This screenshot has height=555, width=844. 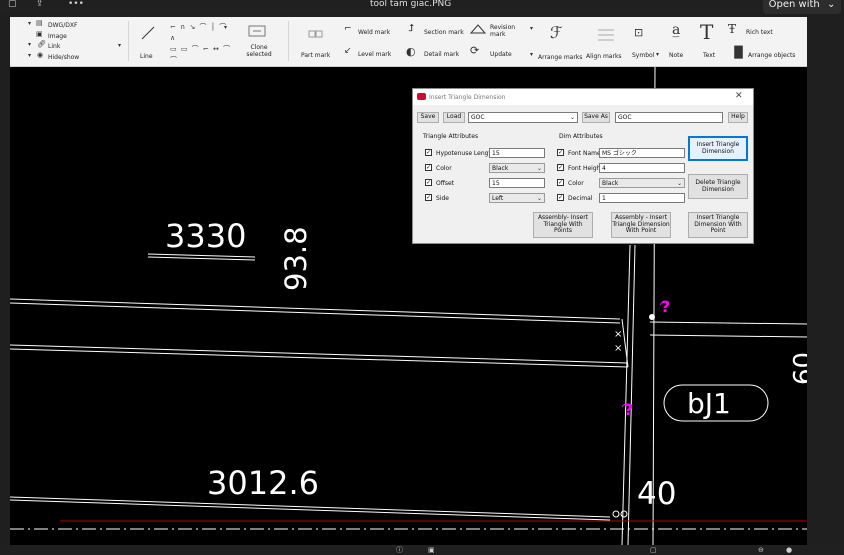 What do you see at coordinates (57, 36) in the screenshot?
I see `image-button: Image` at bounding box center [57, 36].